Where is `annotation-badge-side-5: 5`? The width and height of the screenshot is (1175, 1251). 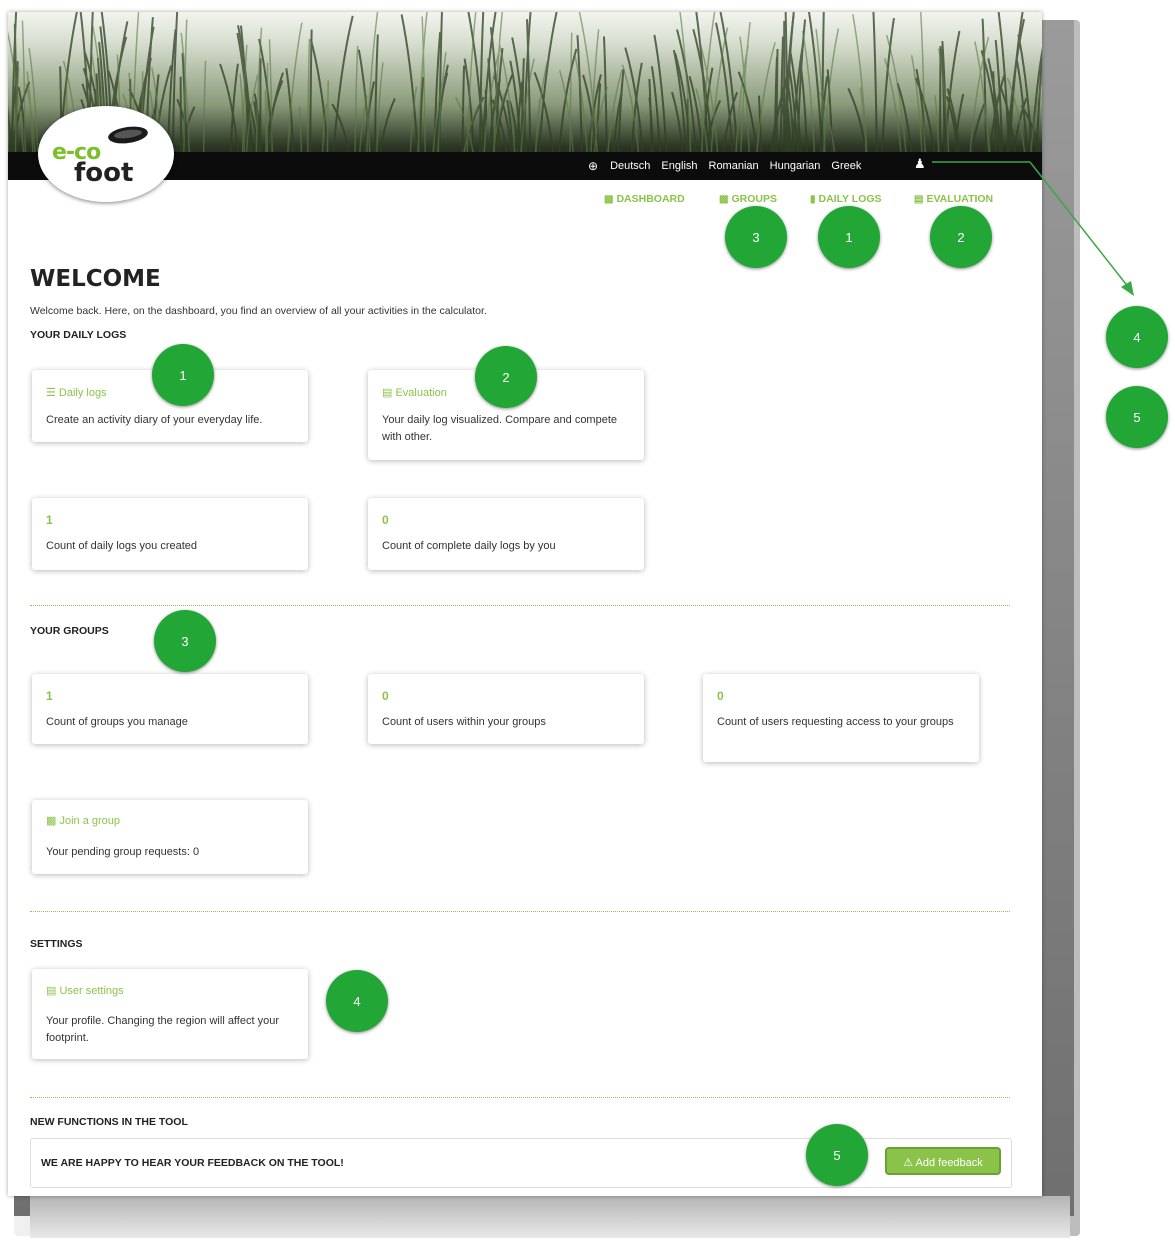 annotation-badge-side-5: 5 is located at coordinates (1137, 417).